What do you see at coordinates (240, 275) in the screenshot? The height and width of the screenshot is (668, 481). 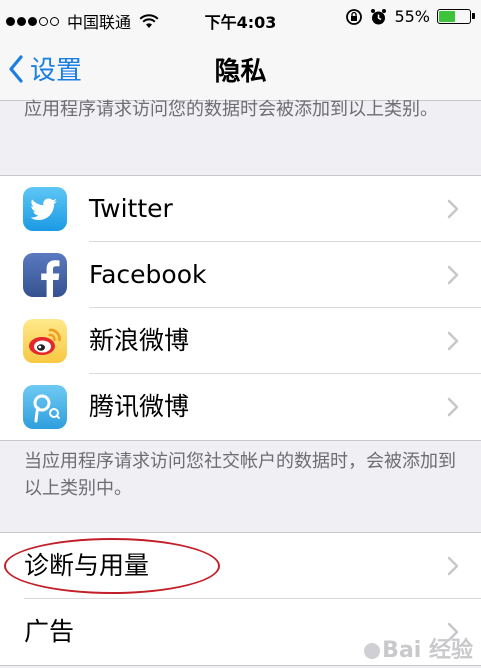 I see `list-item-facebook: Facebook` at bounding box center [240, 275].